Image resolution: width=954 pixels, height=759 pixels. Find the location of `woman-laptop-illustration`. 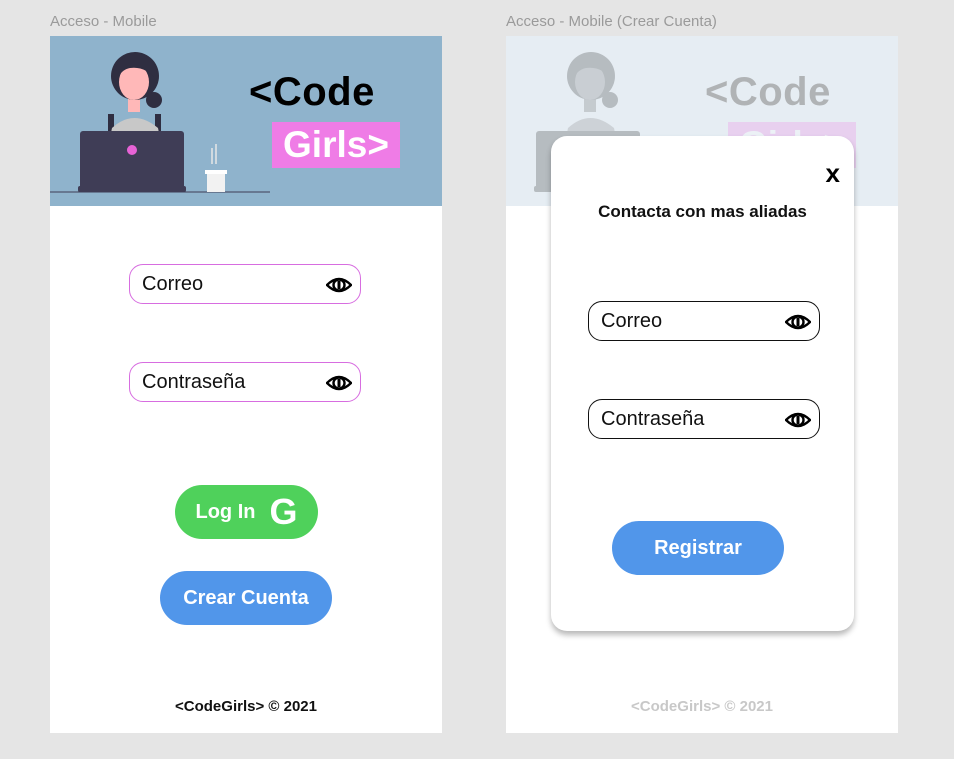

woman-laptop-illustration is located at coordinates (160, 122).